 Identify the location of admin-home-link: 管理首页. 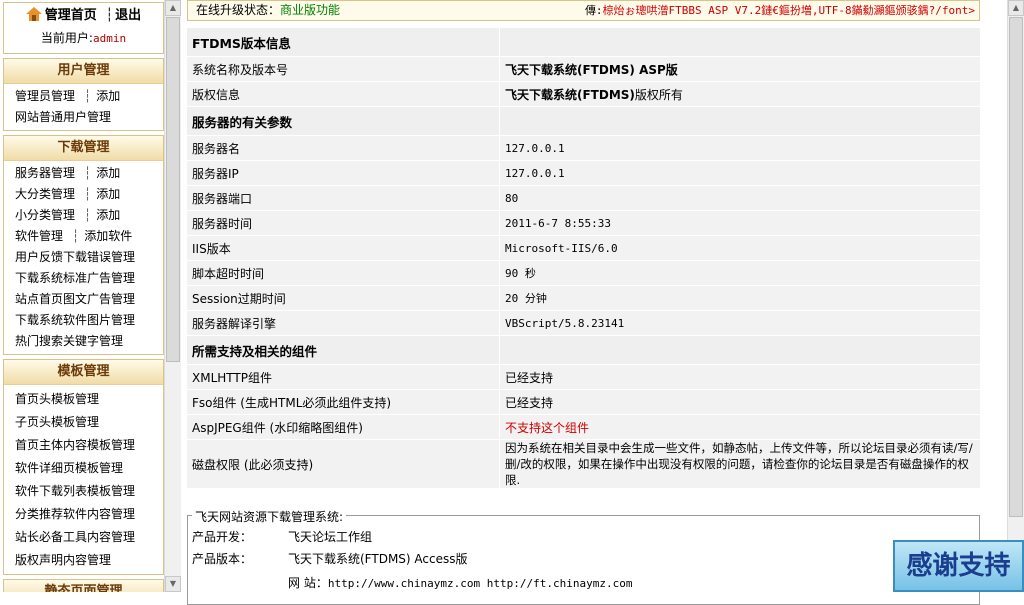
(71, 15).